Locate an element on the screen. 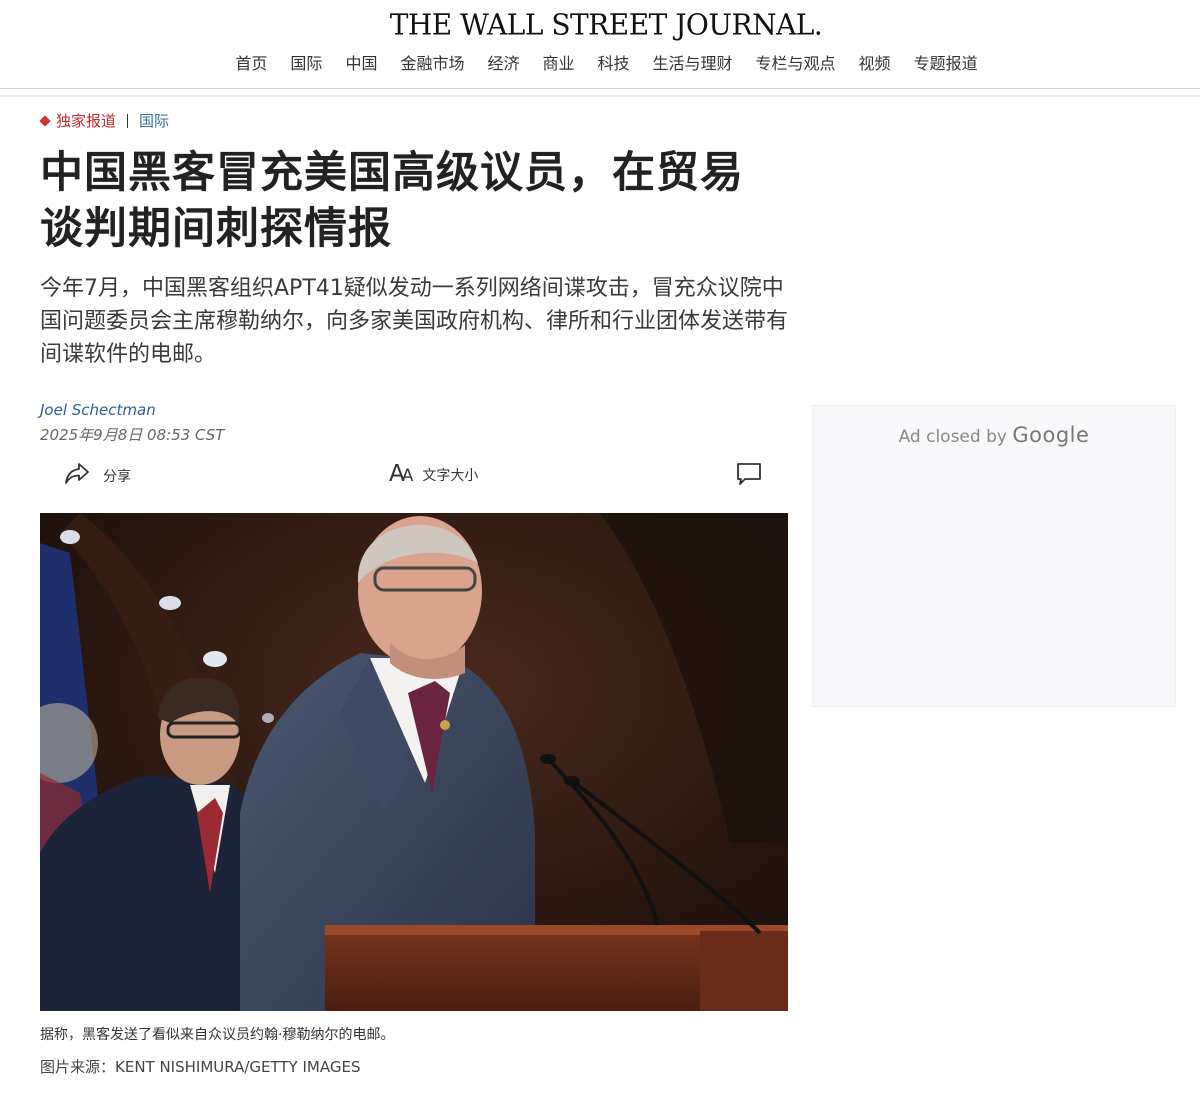  share-button: 分享 is located at coordinates (97, 476).